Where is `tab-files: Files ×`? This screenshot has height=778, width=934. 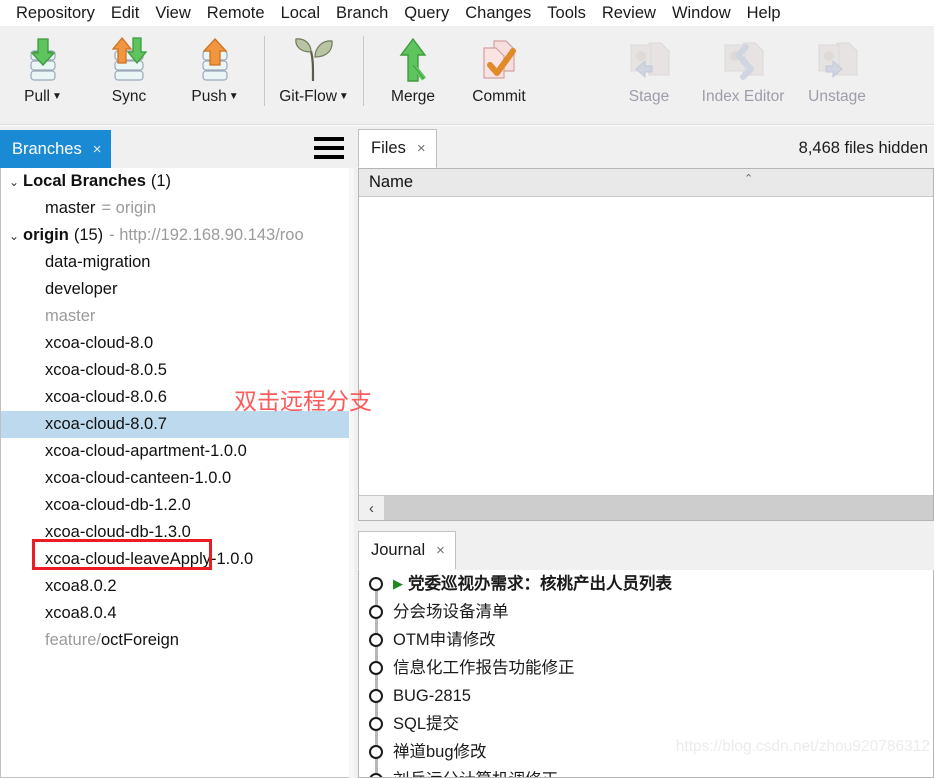
tab-files: Files × is located at coordinates (397, 148).